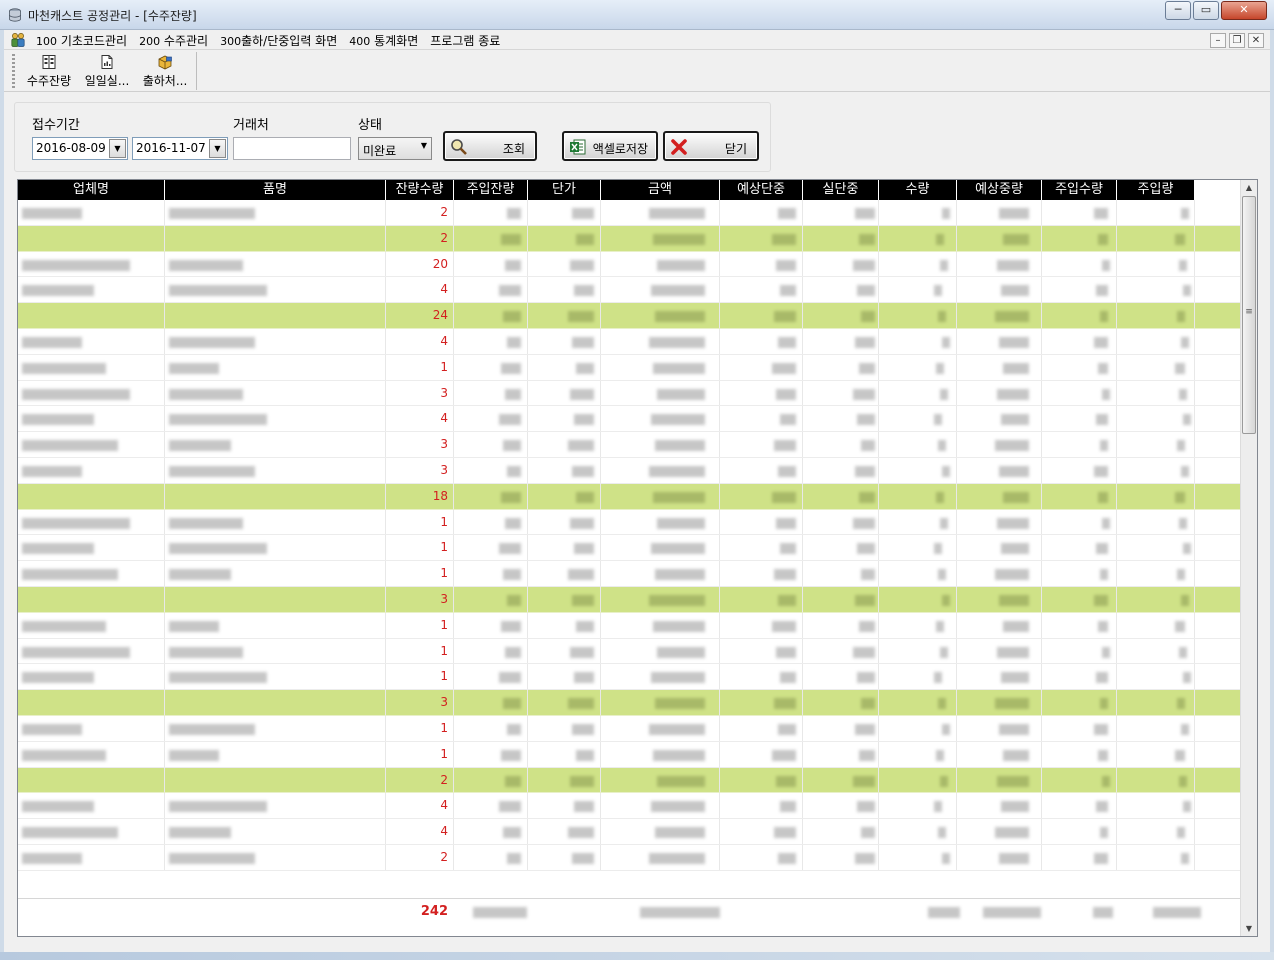 The width and height of the screenshot is (1274, 960). I want to click on menu-basic-code: 100 기초코드관리, so click(81, 40).